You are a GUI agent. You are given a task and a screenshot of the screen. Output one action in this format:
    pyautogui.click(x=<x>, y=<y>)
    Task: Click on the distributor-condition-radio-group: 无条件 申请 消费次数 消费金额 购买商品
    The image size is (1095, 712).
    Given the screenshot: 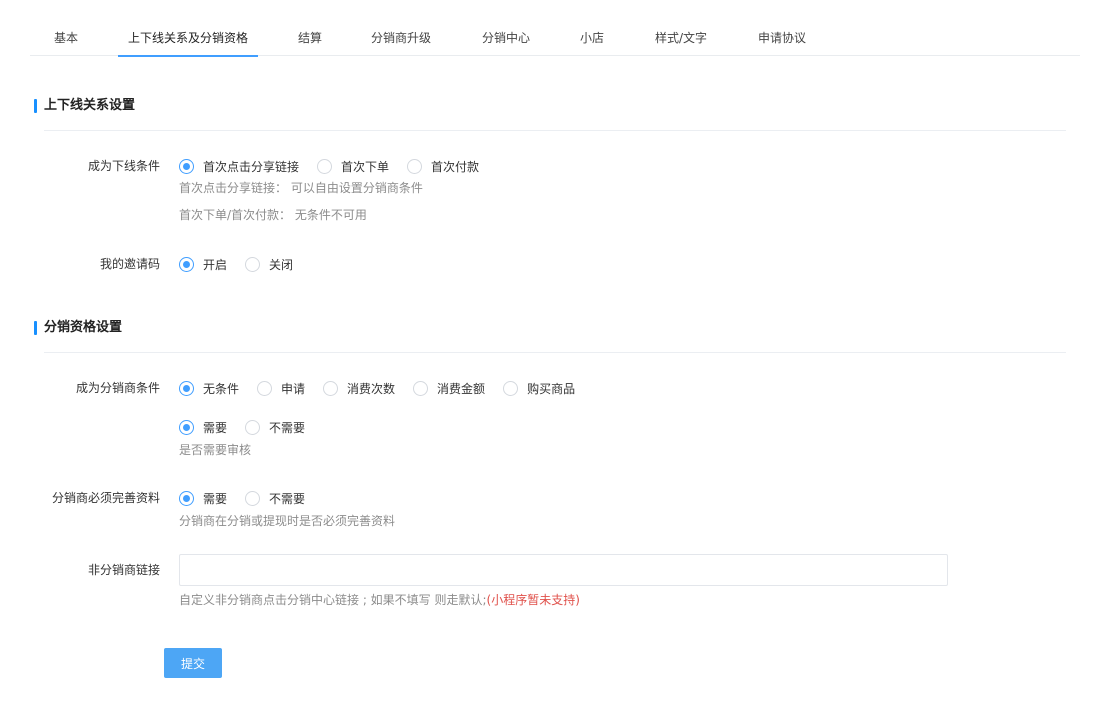 What is the action you would take?
    pyautogui.click(x=386, y=388)
    